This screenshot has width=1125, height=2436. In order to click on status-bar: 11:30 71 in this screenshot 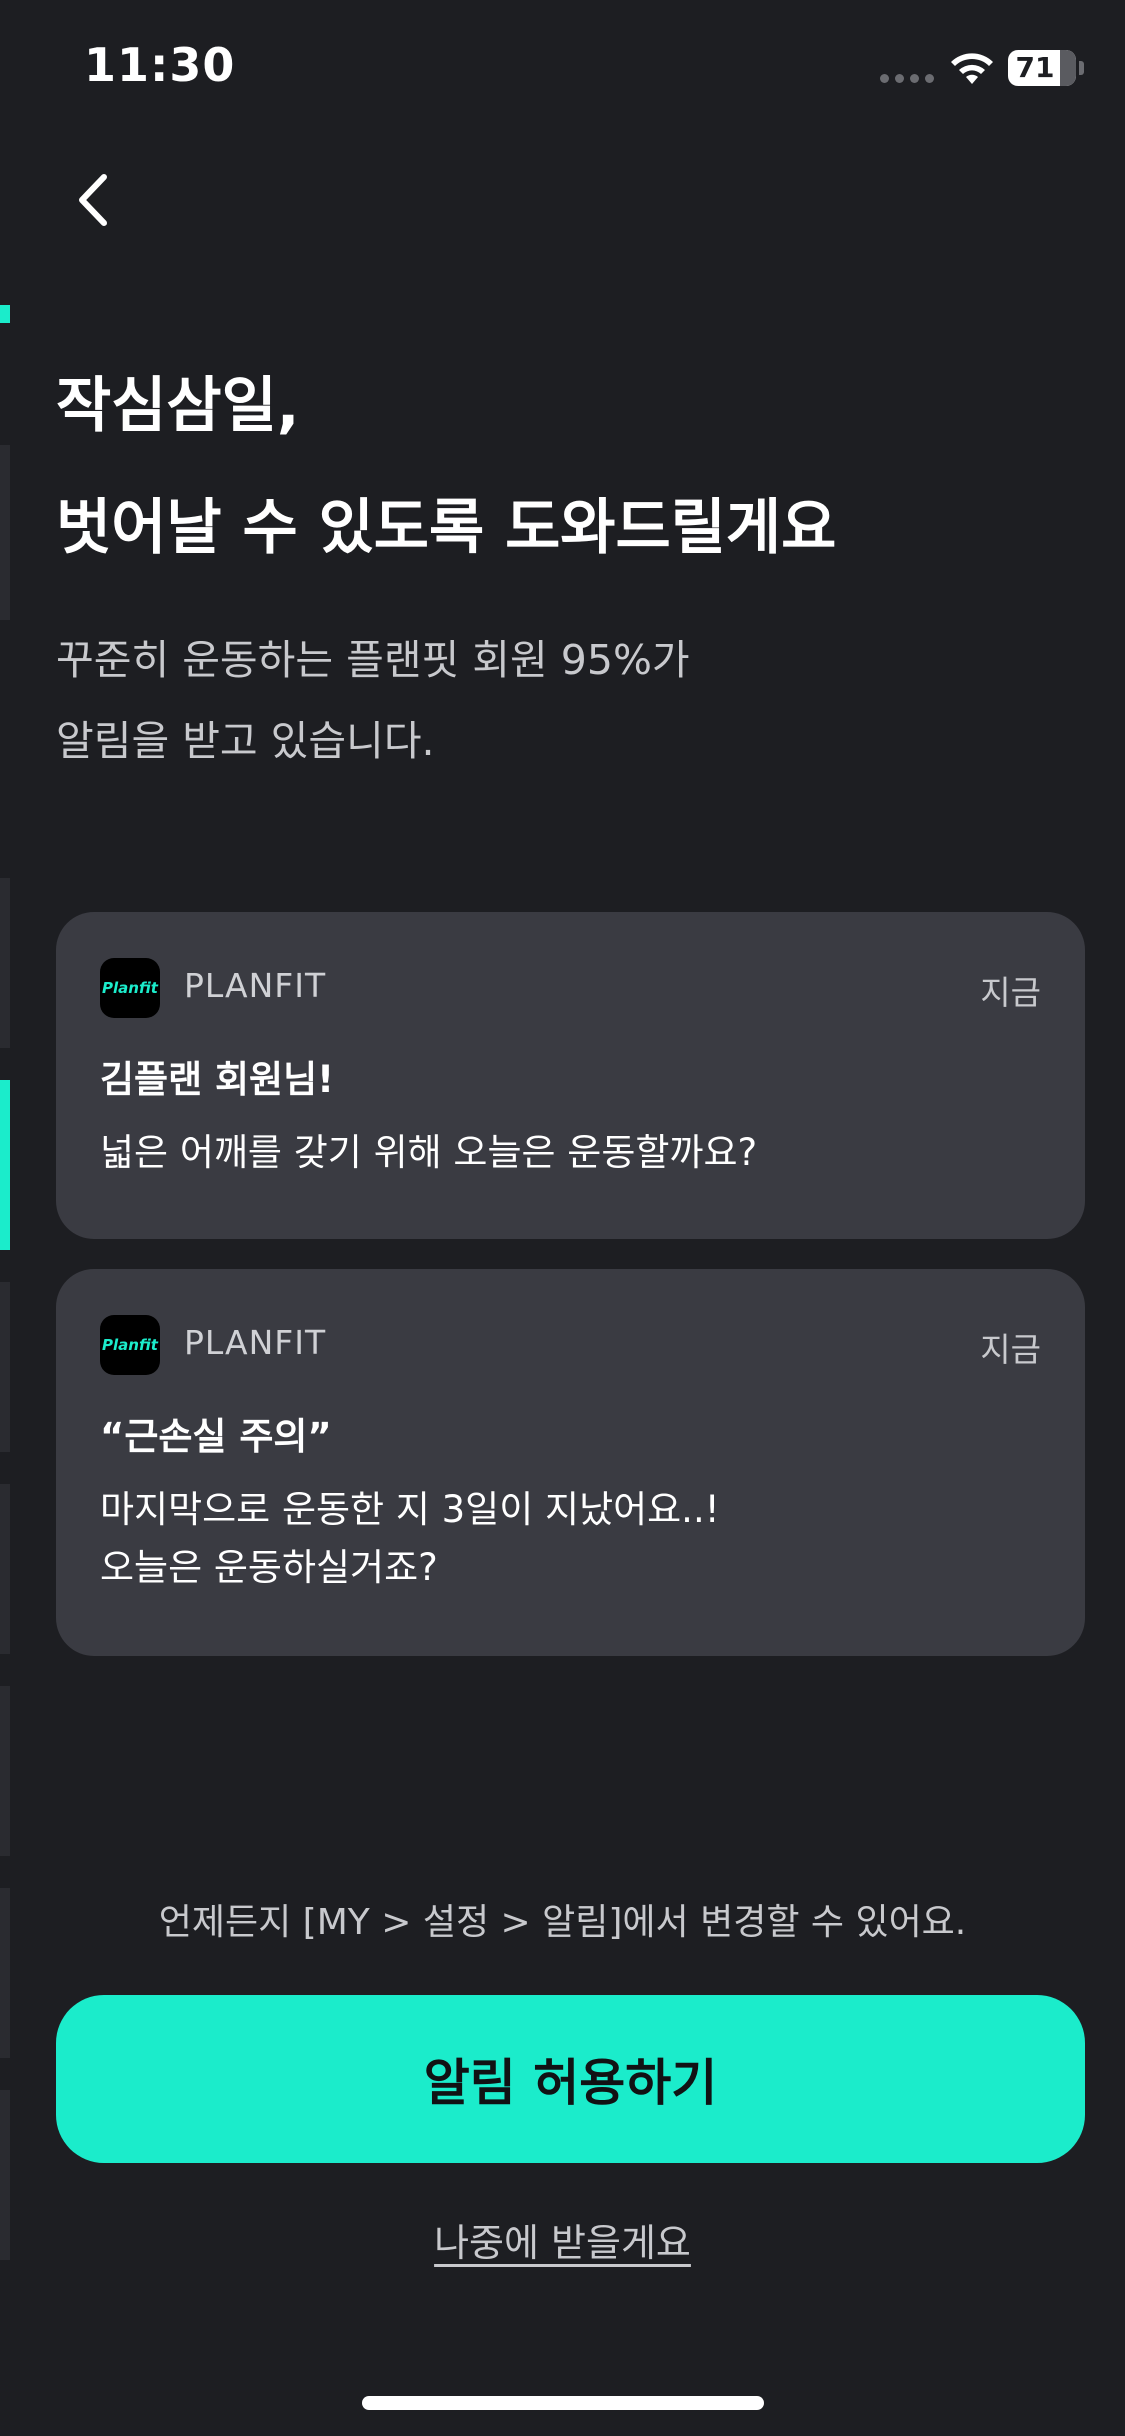, I will do `click(562, 70)`.